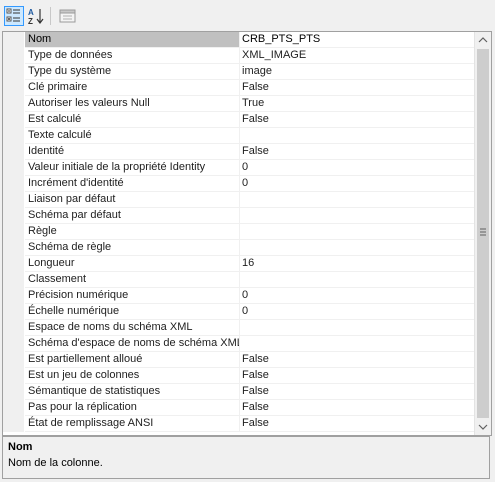  Describe the element at coordinates (356, 56) in the screenshot. I see `property-value: XML_IMAGE` at that location.